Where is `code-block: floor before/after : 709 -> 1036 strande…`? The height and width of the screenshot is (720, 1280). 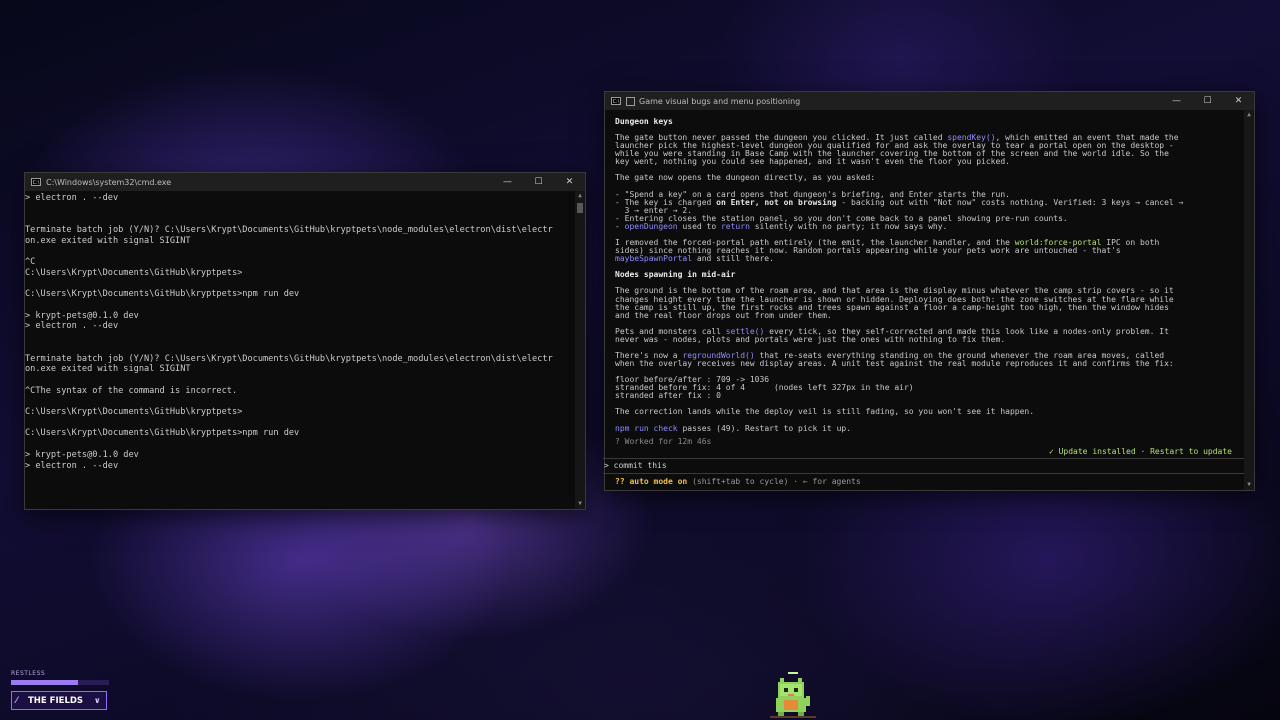
code-block: floor before/after : 709 -> 1036 strande… is located at coordinates (764, 388).